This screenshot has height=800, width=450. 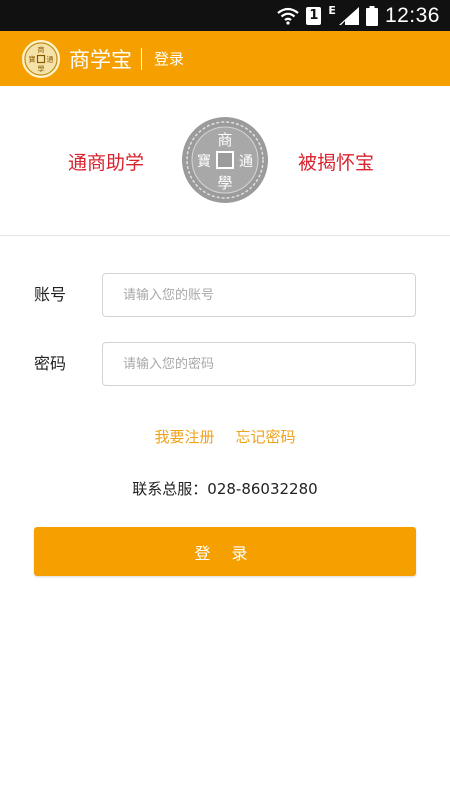 What do you see at coordinates (184, 437) in the screenshot?
I see `register-link: 我要注册` at bounding box center [184, 437].